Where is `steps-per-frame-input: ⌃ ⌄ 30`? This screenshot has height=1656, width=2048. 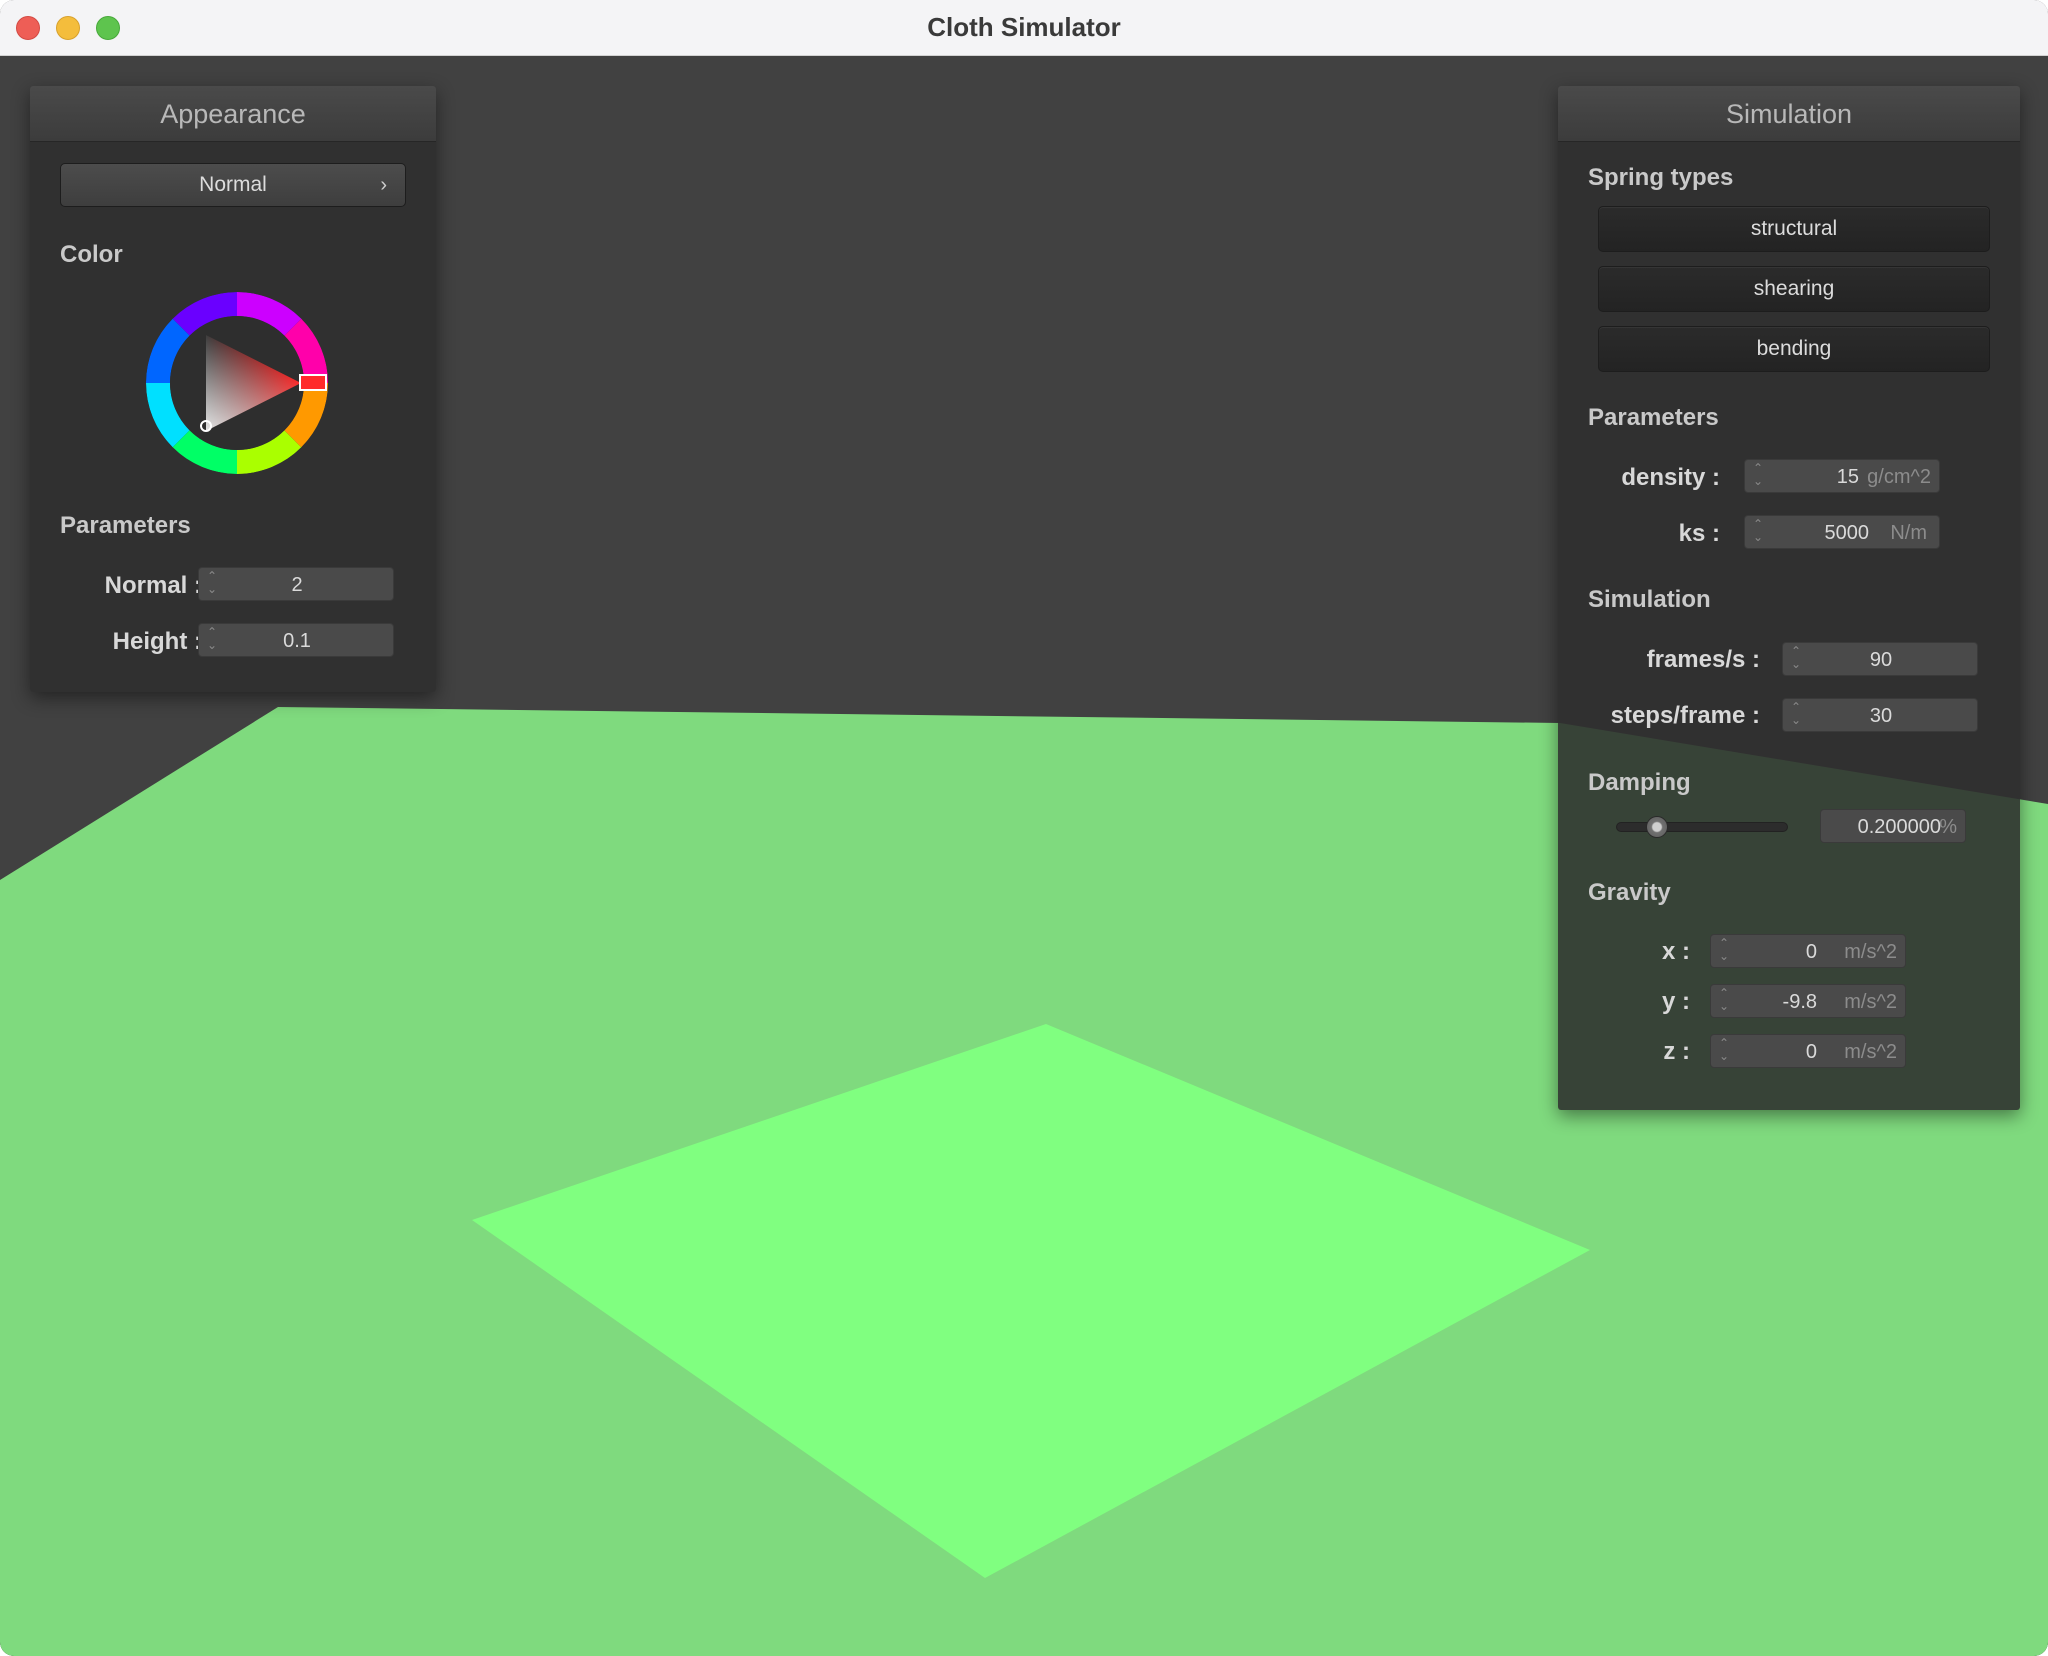
steps-per-frame-input: ⌃ ⌄ 30 is located at coordinates (1880, 715).